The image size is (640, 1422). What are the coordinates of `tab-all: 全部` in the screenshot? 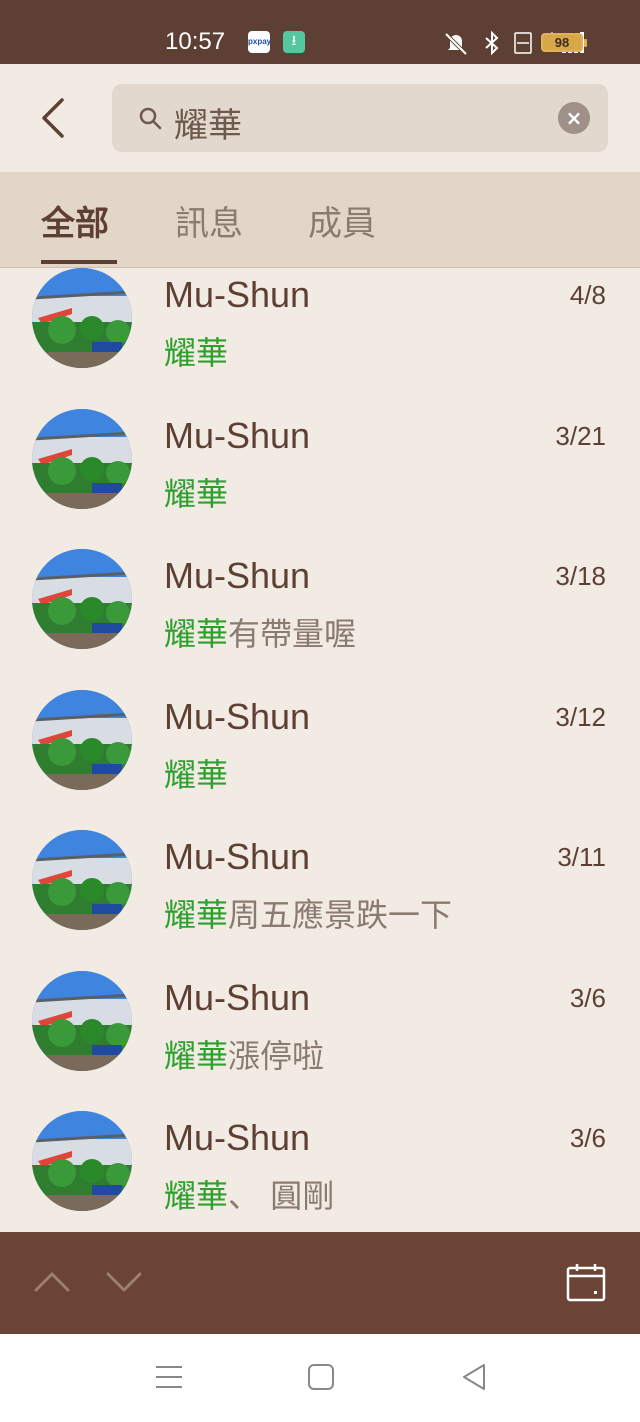 It's located at (75, 220).